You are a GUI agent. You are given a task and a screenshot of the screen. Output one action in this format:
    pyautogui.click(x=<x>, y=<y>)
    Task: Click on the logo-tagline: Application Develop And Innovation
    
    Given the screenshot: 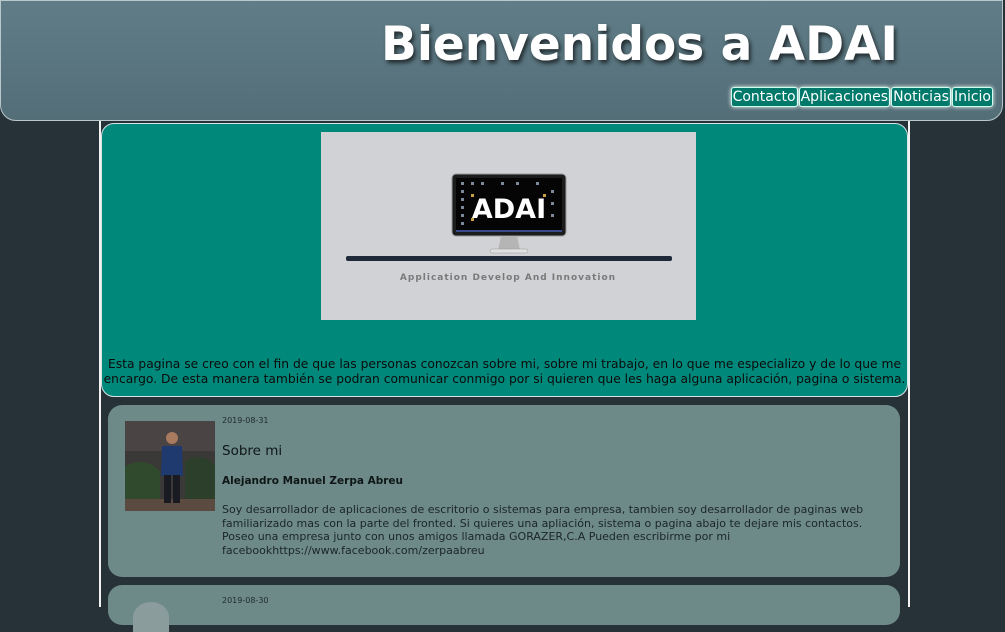 What is the action you would take?
    pyautogui.click(x=508, y=278)
    